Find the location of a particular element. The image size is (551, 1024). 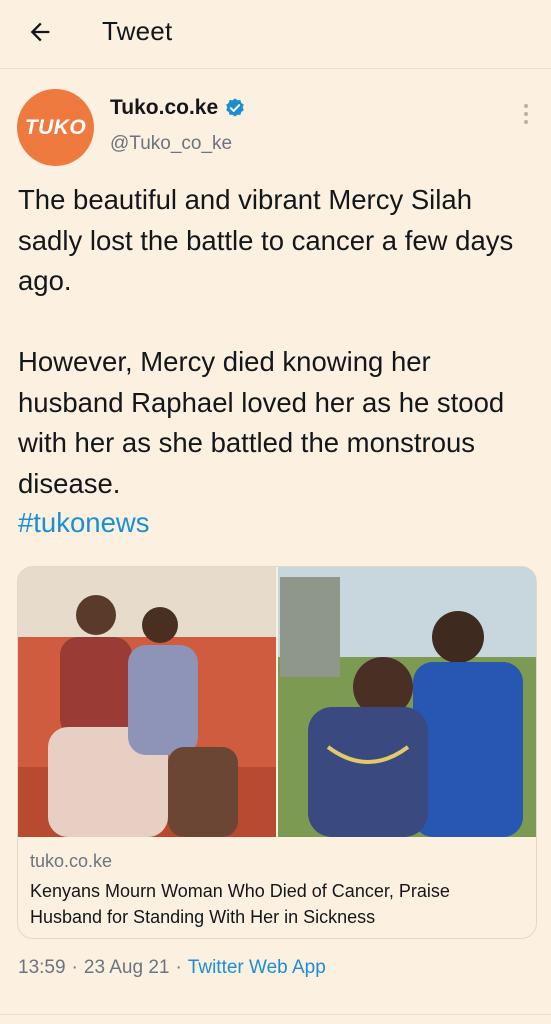

card-domain: tuko.co.ke is located at coordinates (71, 861).